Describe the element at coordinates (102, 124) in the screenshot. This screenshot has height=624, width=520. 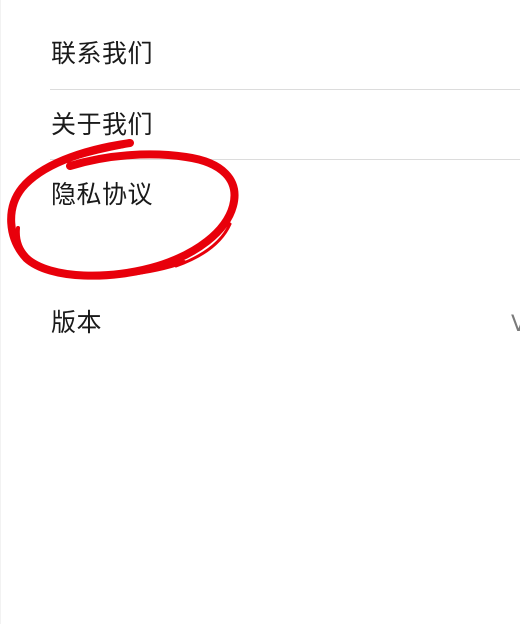
I see `menu-item-label: 关于我们` at that location.